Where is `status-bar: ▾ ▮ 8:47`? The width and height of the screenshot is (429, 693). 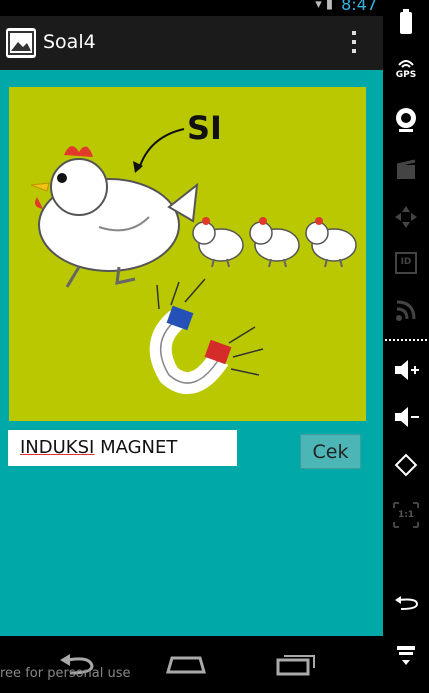
status-bar: ▾ ▮ 8:47 is located at coordinates (191, 8).